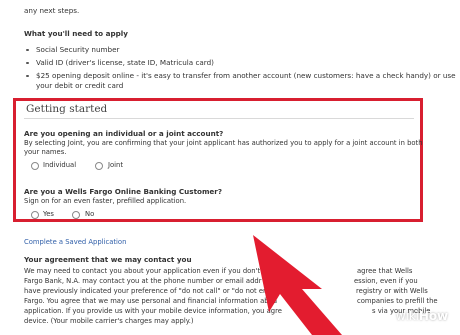 Image resolution: width=460 pixels, height=335 pixels. What do you see at coordinates (99, 166) in the screenshot?
I see `radio-joint` at bounding box center [99, 166].